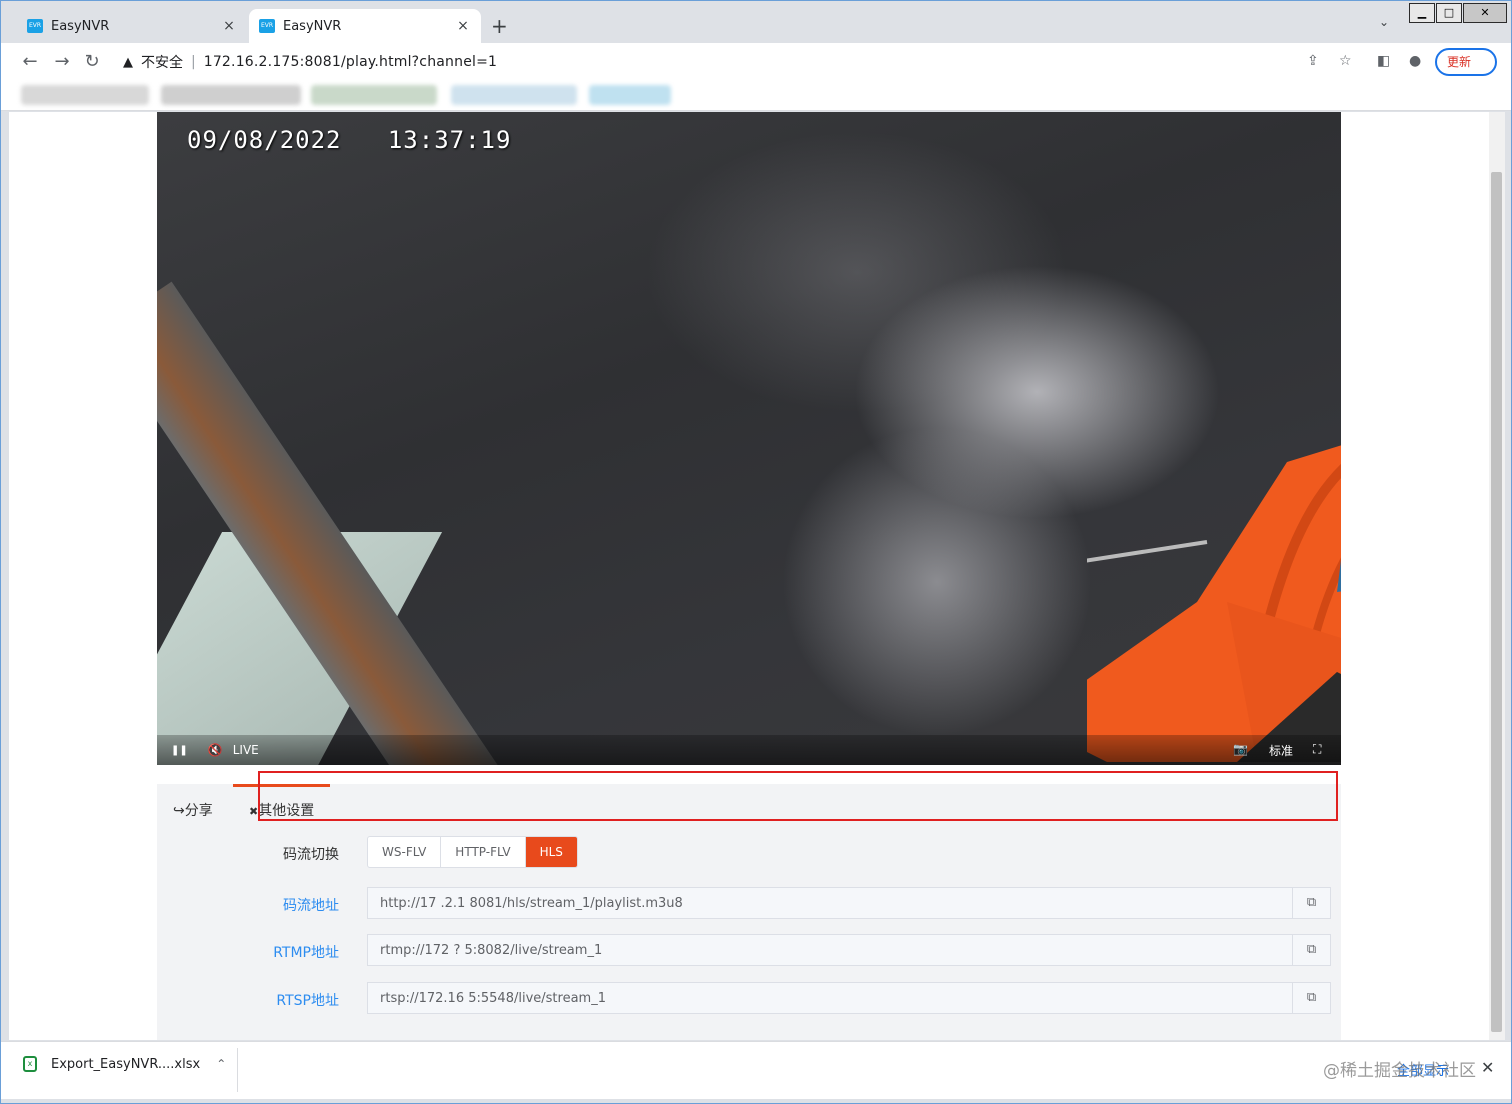 The image size is (1512, 1104). I want to click on rtmp-url-value: rtmp://172 ? 5:8082/live/stream_1, so click(830, 950).